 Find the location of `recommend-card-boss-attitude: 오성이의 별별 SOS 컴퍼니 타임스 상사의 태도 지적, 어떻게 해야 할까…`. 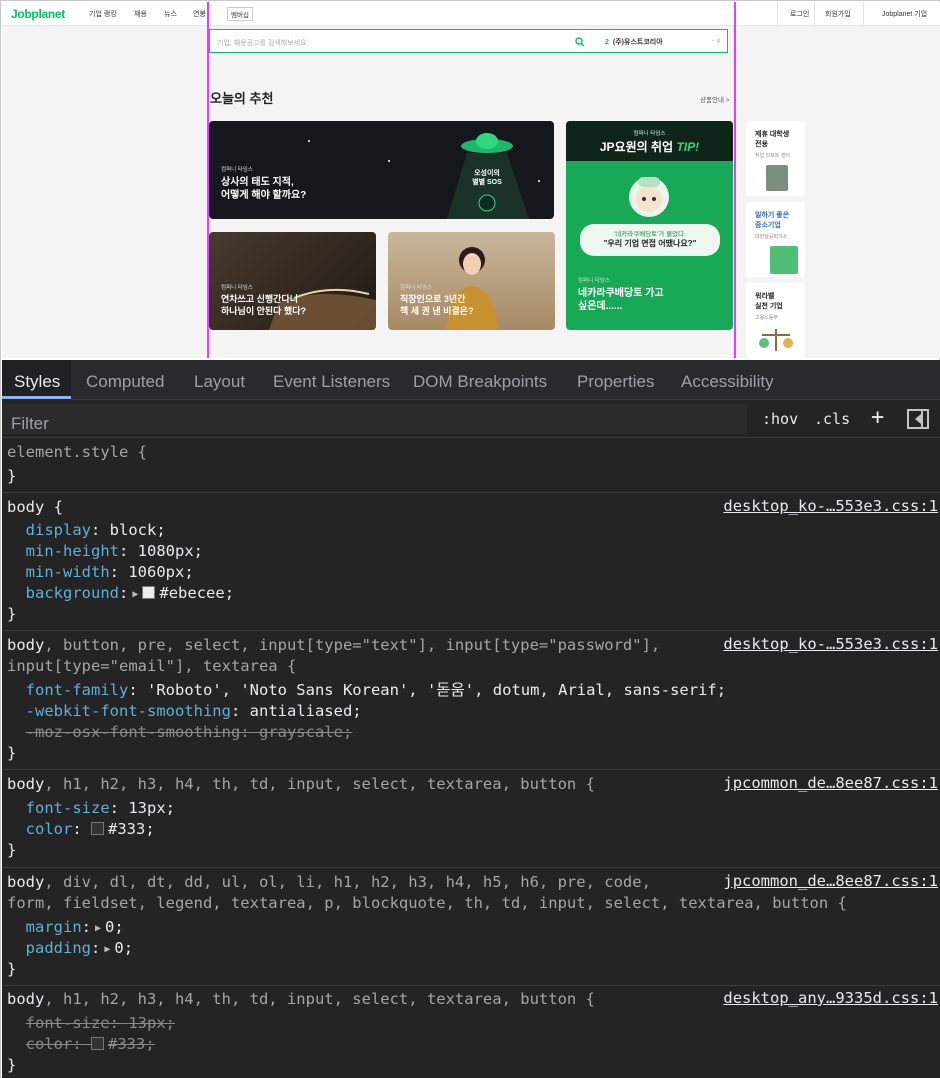

recommend-card-boss-attitude: 오성이의 별별 SOS 컴퍼니 타임스 상사의 태도 지적, 어떻게 해야 할까… is located at coordinates (381, 170).